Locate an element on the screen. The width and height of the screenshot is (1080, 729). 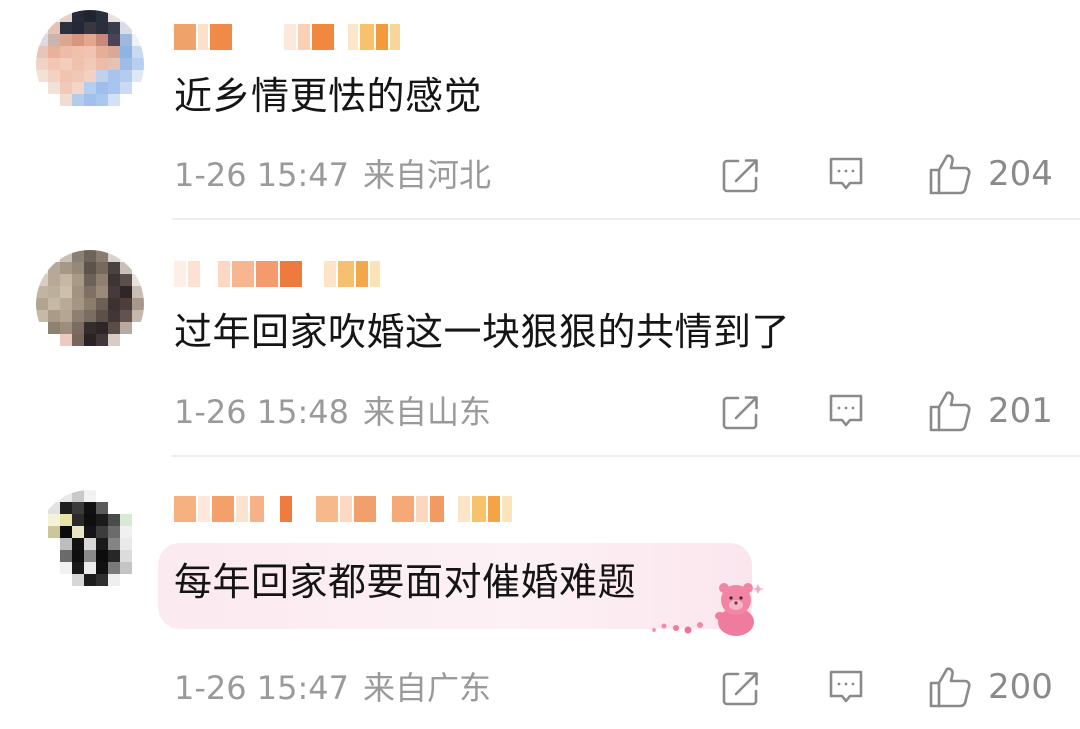
like-count: 200 is located at coordinates (1020, 687).